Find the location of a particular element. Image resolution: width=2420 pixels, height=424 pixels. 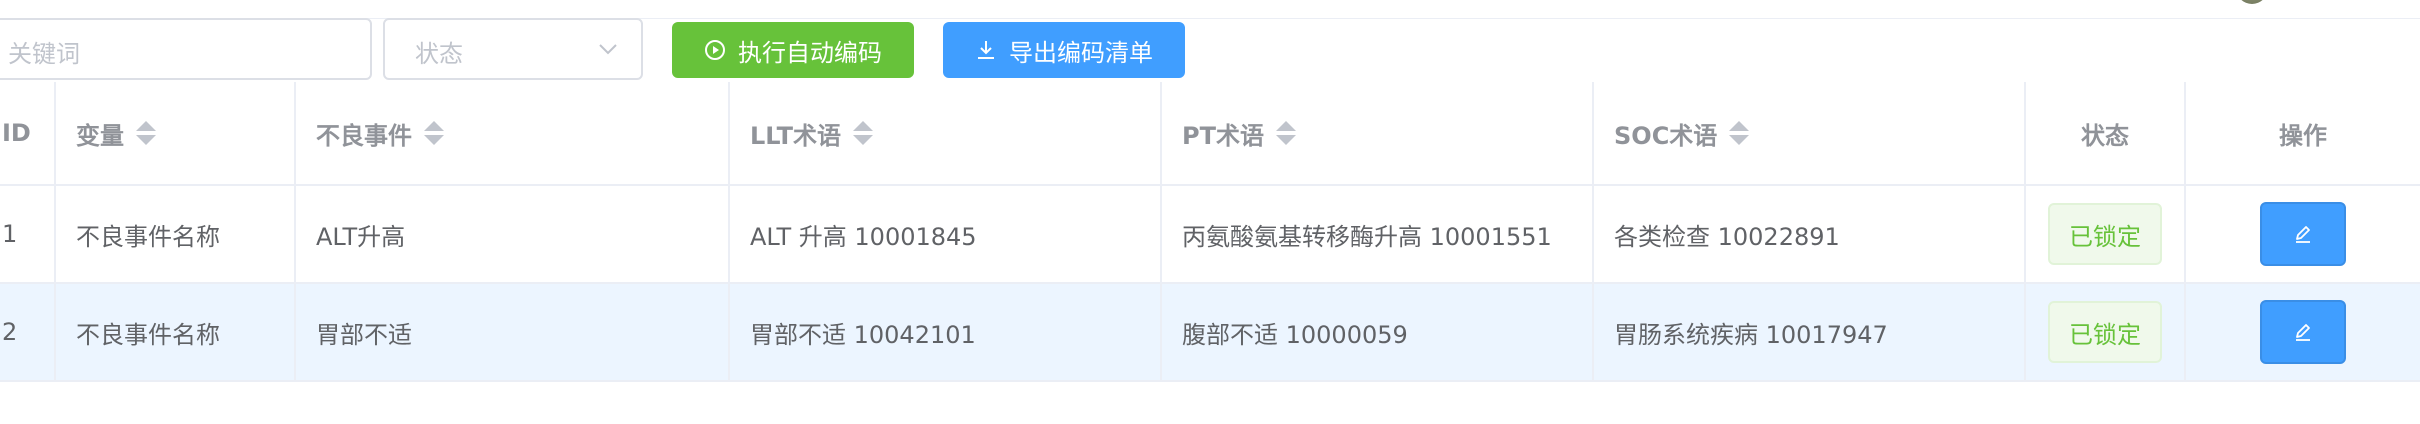

cell-id: 2 is located at coordinates (28, 332).